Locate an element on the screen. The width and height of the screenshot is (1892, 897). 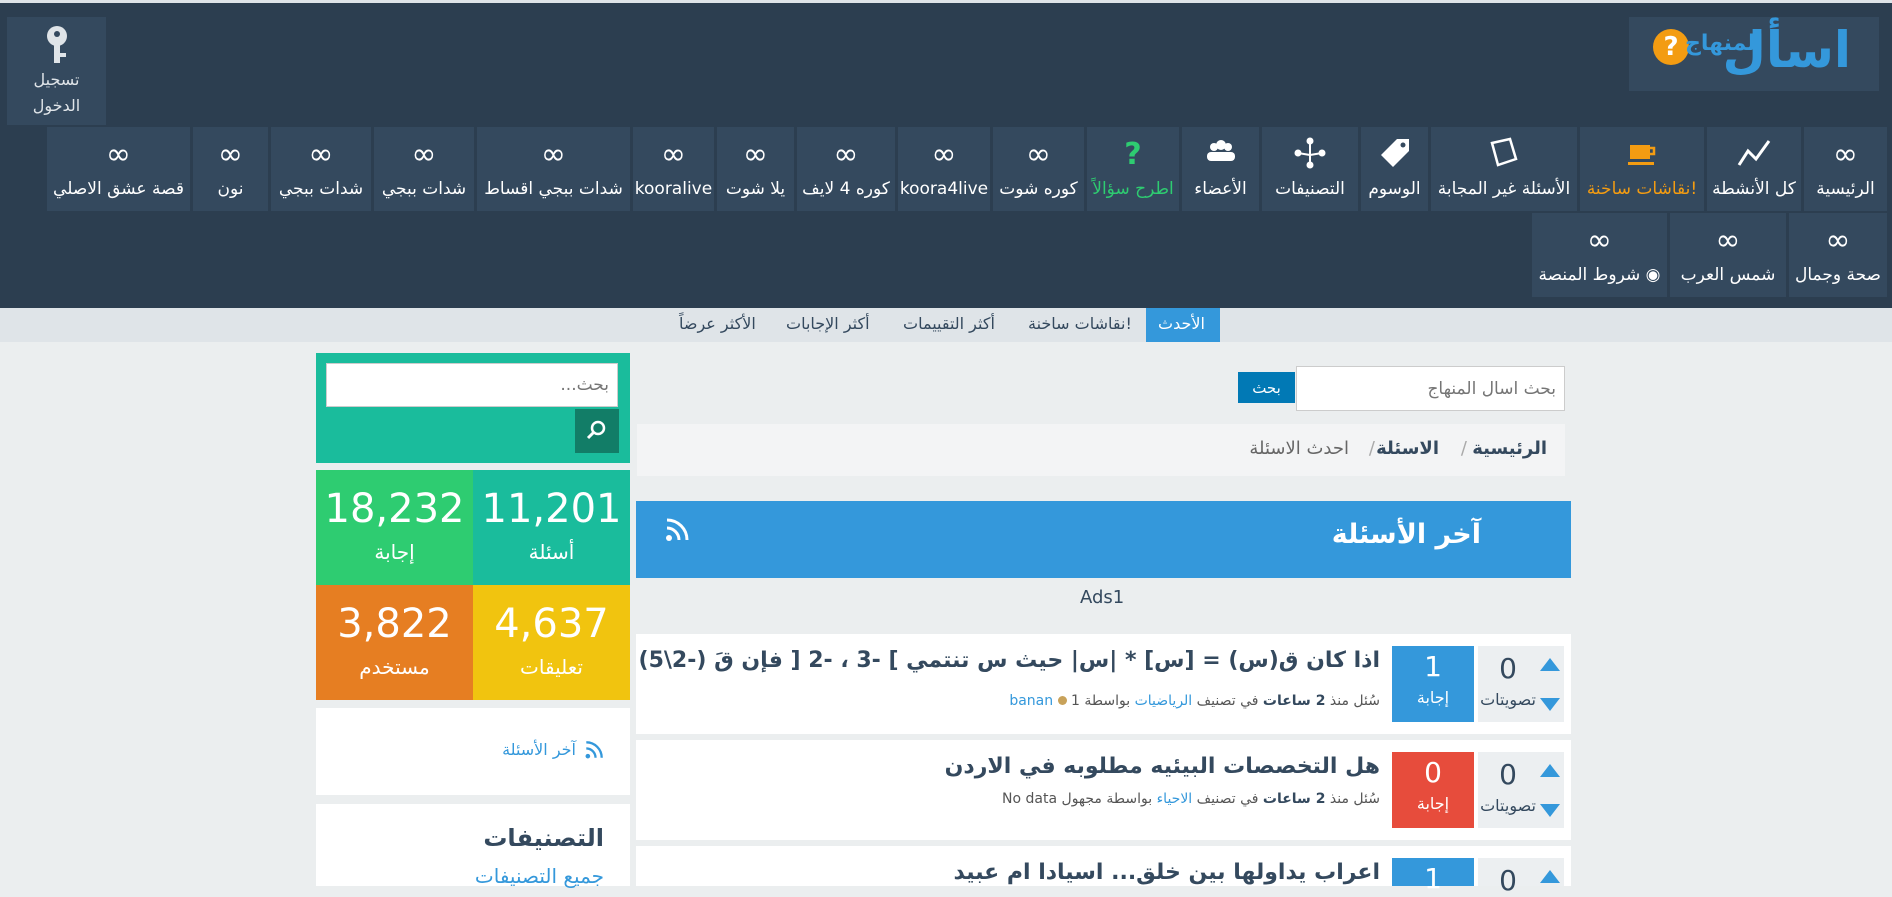
question-title: اعراب يداولها بين خلق... اسيادا ام عبيد is located at coordinates (1167, 872).